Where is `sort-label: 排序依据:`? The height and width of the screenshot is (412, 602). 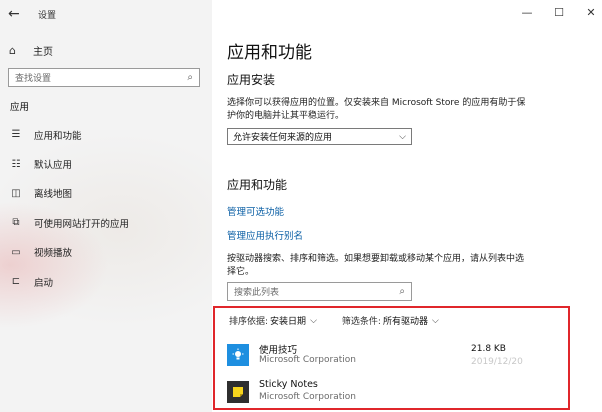 sort-label: 排序依据: is located at coordinates (249, 322).